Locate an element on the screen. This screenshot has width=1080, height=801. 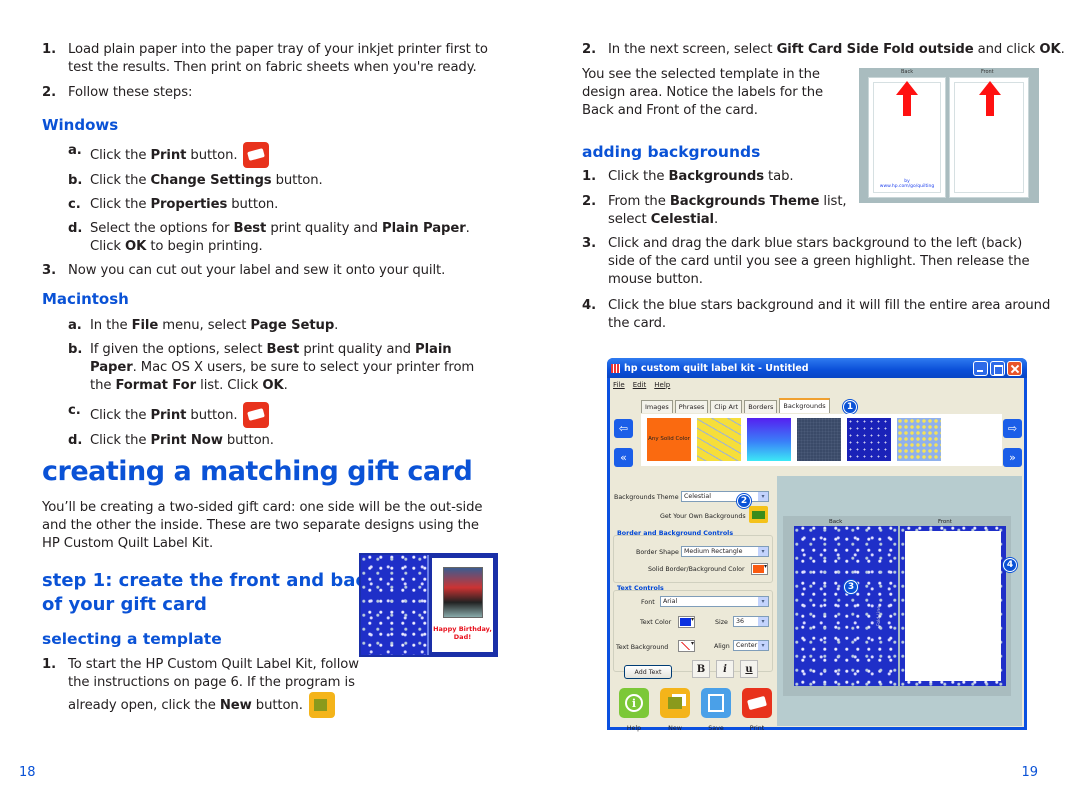
border-controls-label: Border and Background Controls is located at coordinates (675, 533).